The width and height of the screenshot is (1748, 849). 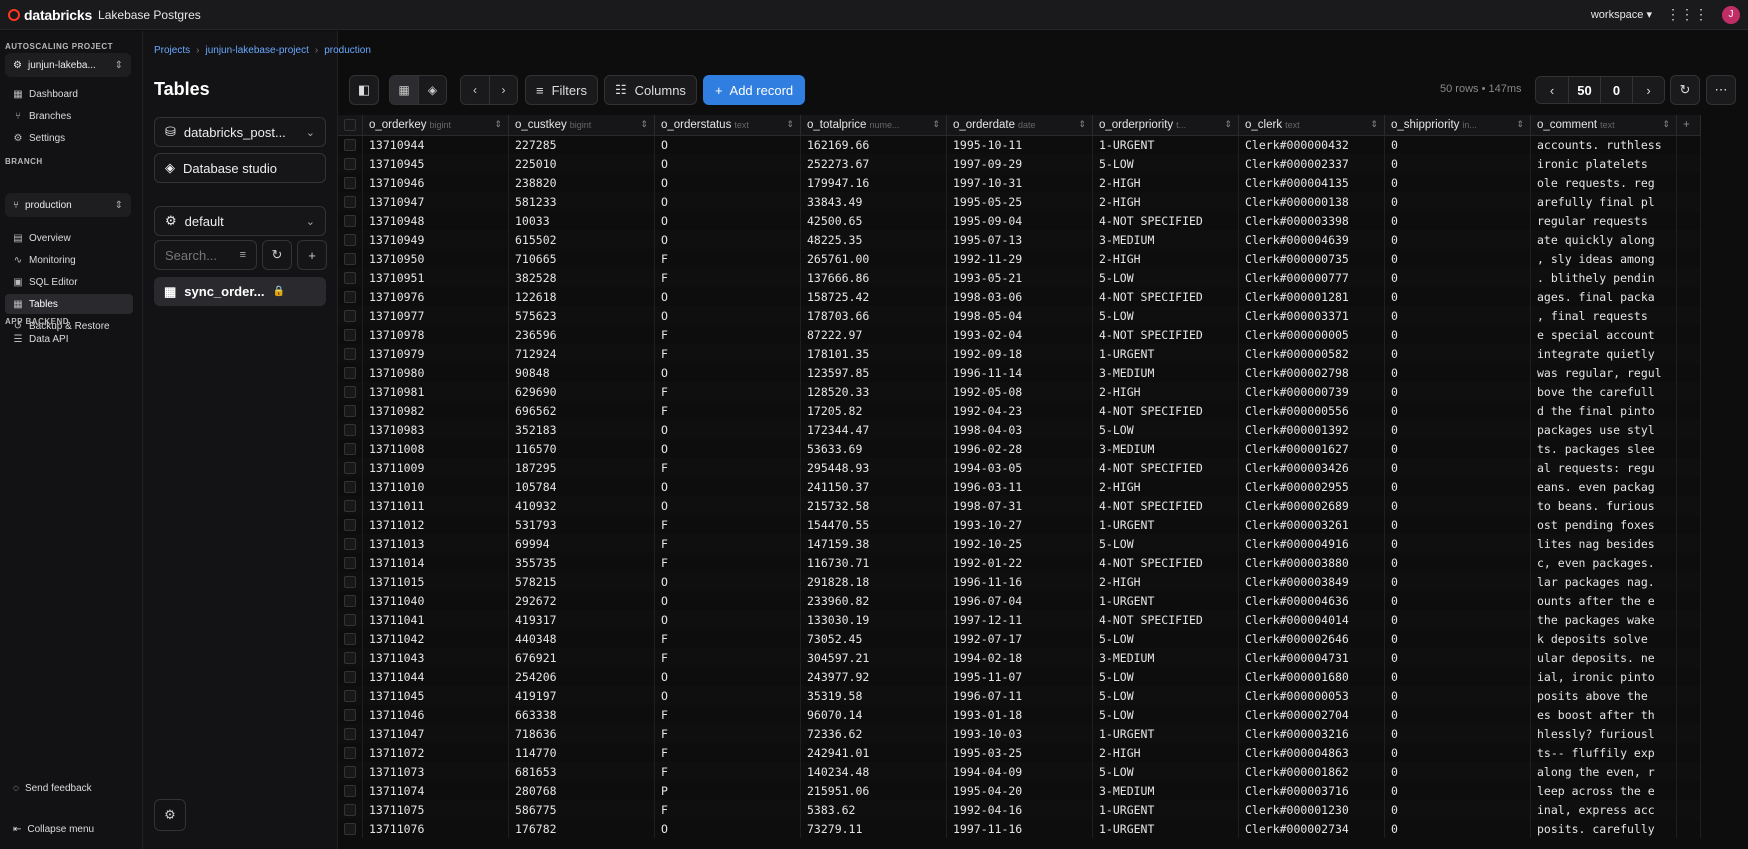 What do you see at coordinates (873, 809) in the screenshot?
I see `cell-o-totalprice: 5383.62` at bounding box center [873, 809].